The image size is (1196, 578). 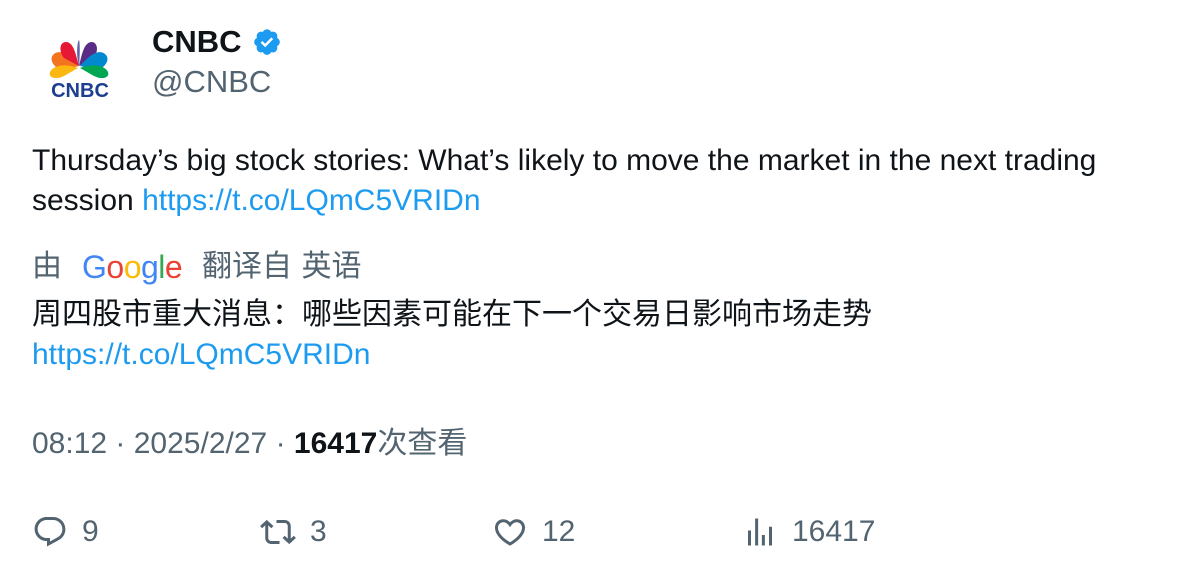 I want to click on reply-icon, so click(x=50, y=532).